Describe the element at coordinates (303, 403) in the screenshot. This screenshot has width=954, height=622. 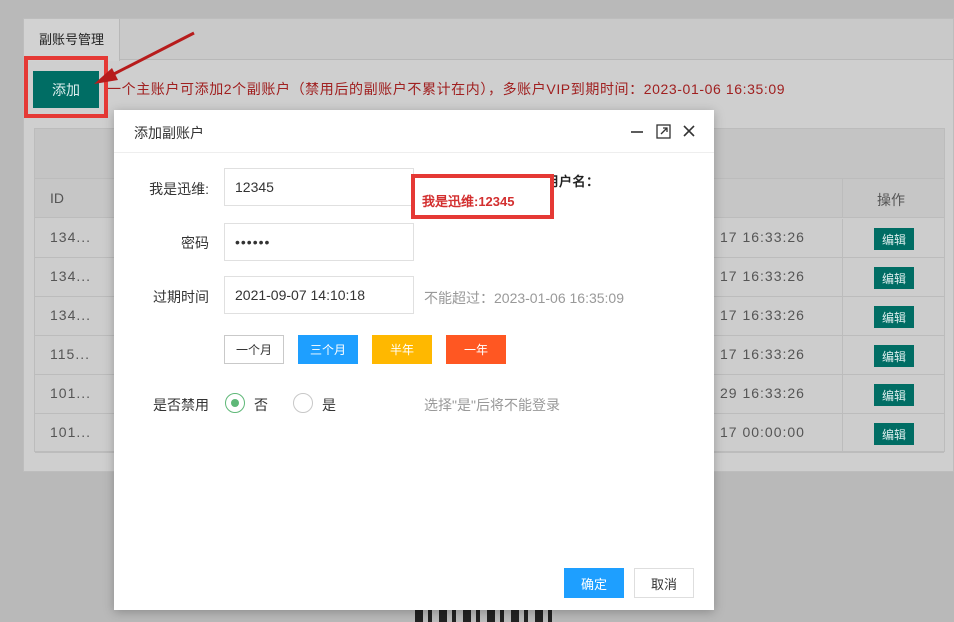
I see `disable-yes-radio` at that location.